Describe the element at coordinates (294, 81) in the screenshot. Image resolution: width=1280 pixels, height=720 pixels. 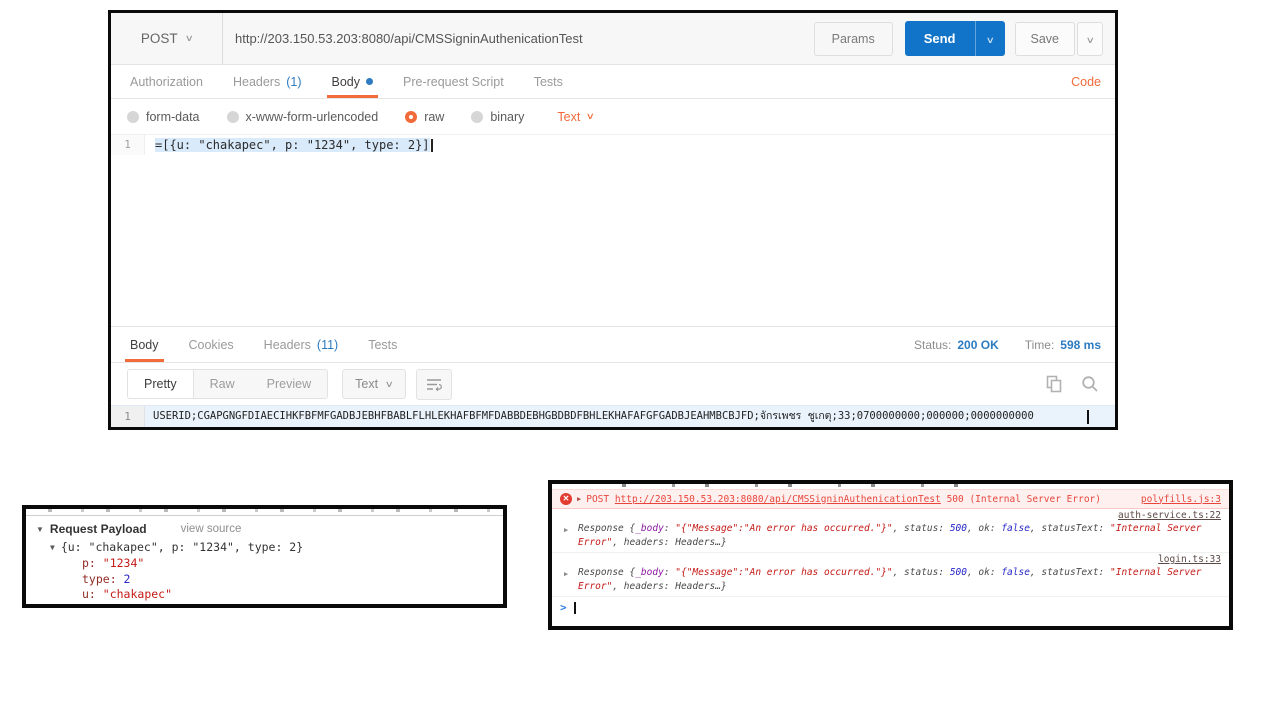
I see `tab-count: (1)` at that location.